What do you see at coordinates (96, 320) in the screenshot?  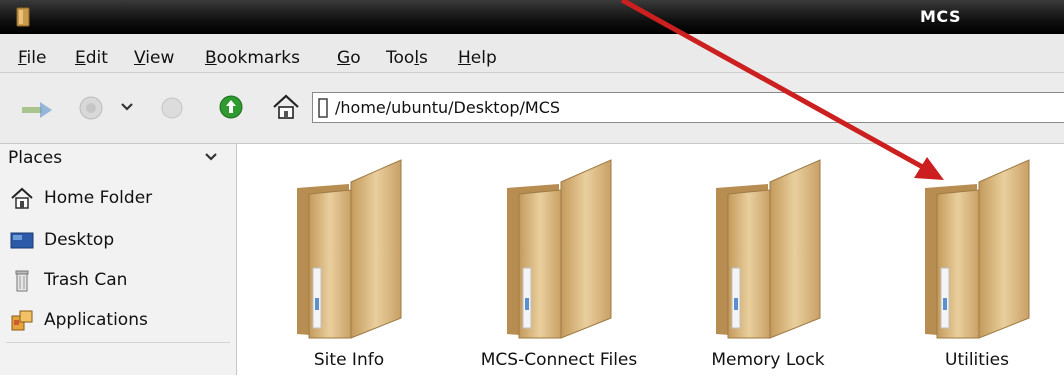 I see `sidebar-item-label: Applications` at bounding box center [96, 320].